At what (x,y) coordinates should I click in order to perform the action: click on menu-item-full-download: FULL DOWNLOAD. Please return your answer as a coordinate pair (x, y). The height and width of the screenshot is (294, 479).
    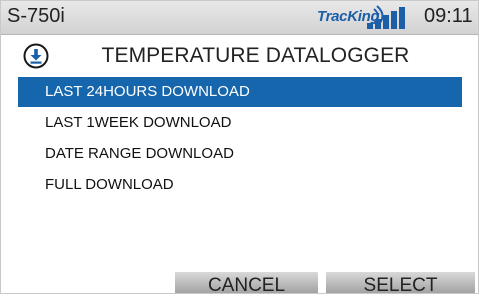
    Looking at the image, I should click on (240, 185).